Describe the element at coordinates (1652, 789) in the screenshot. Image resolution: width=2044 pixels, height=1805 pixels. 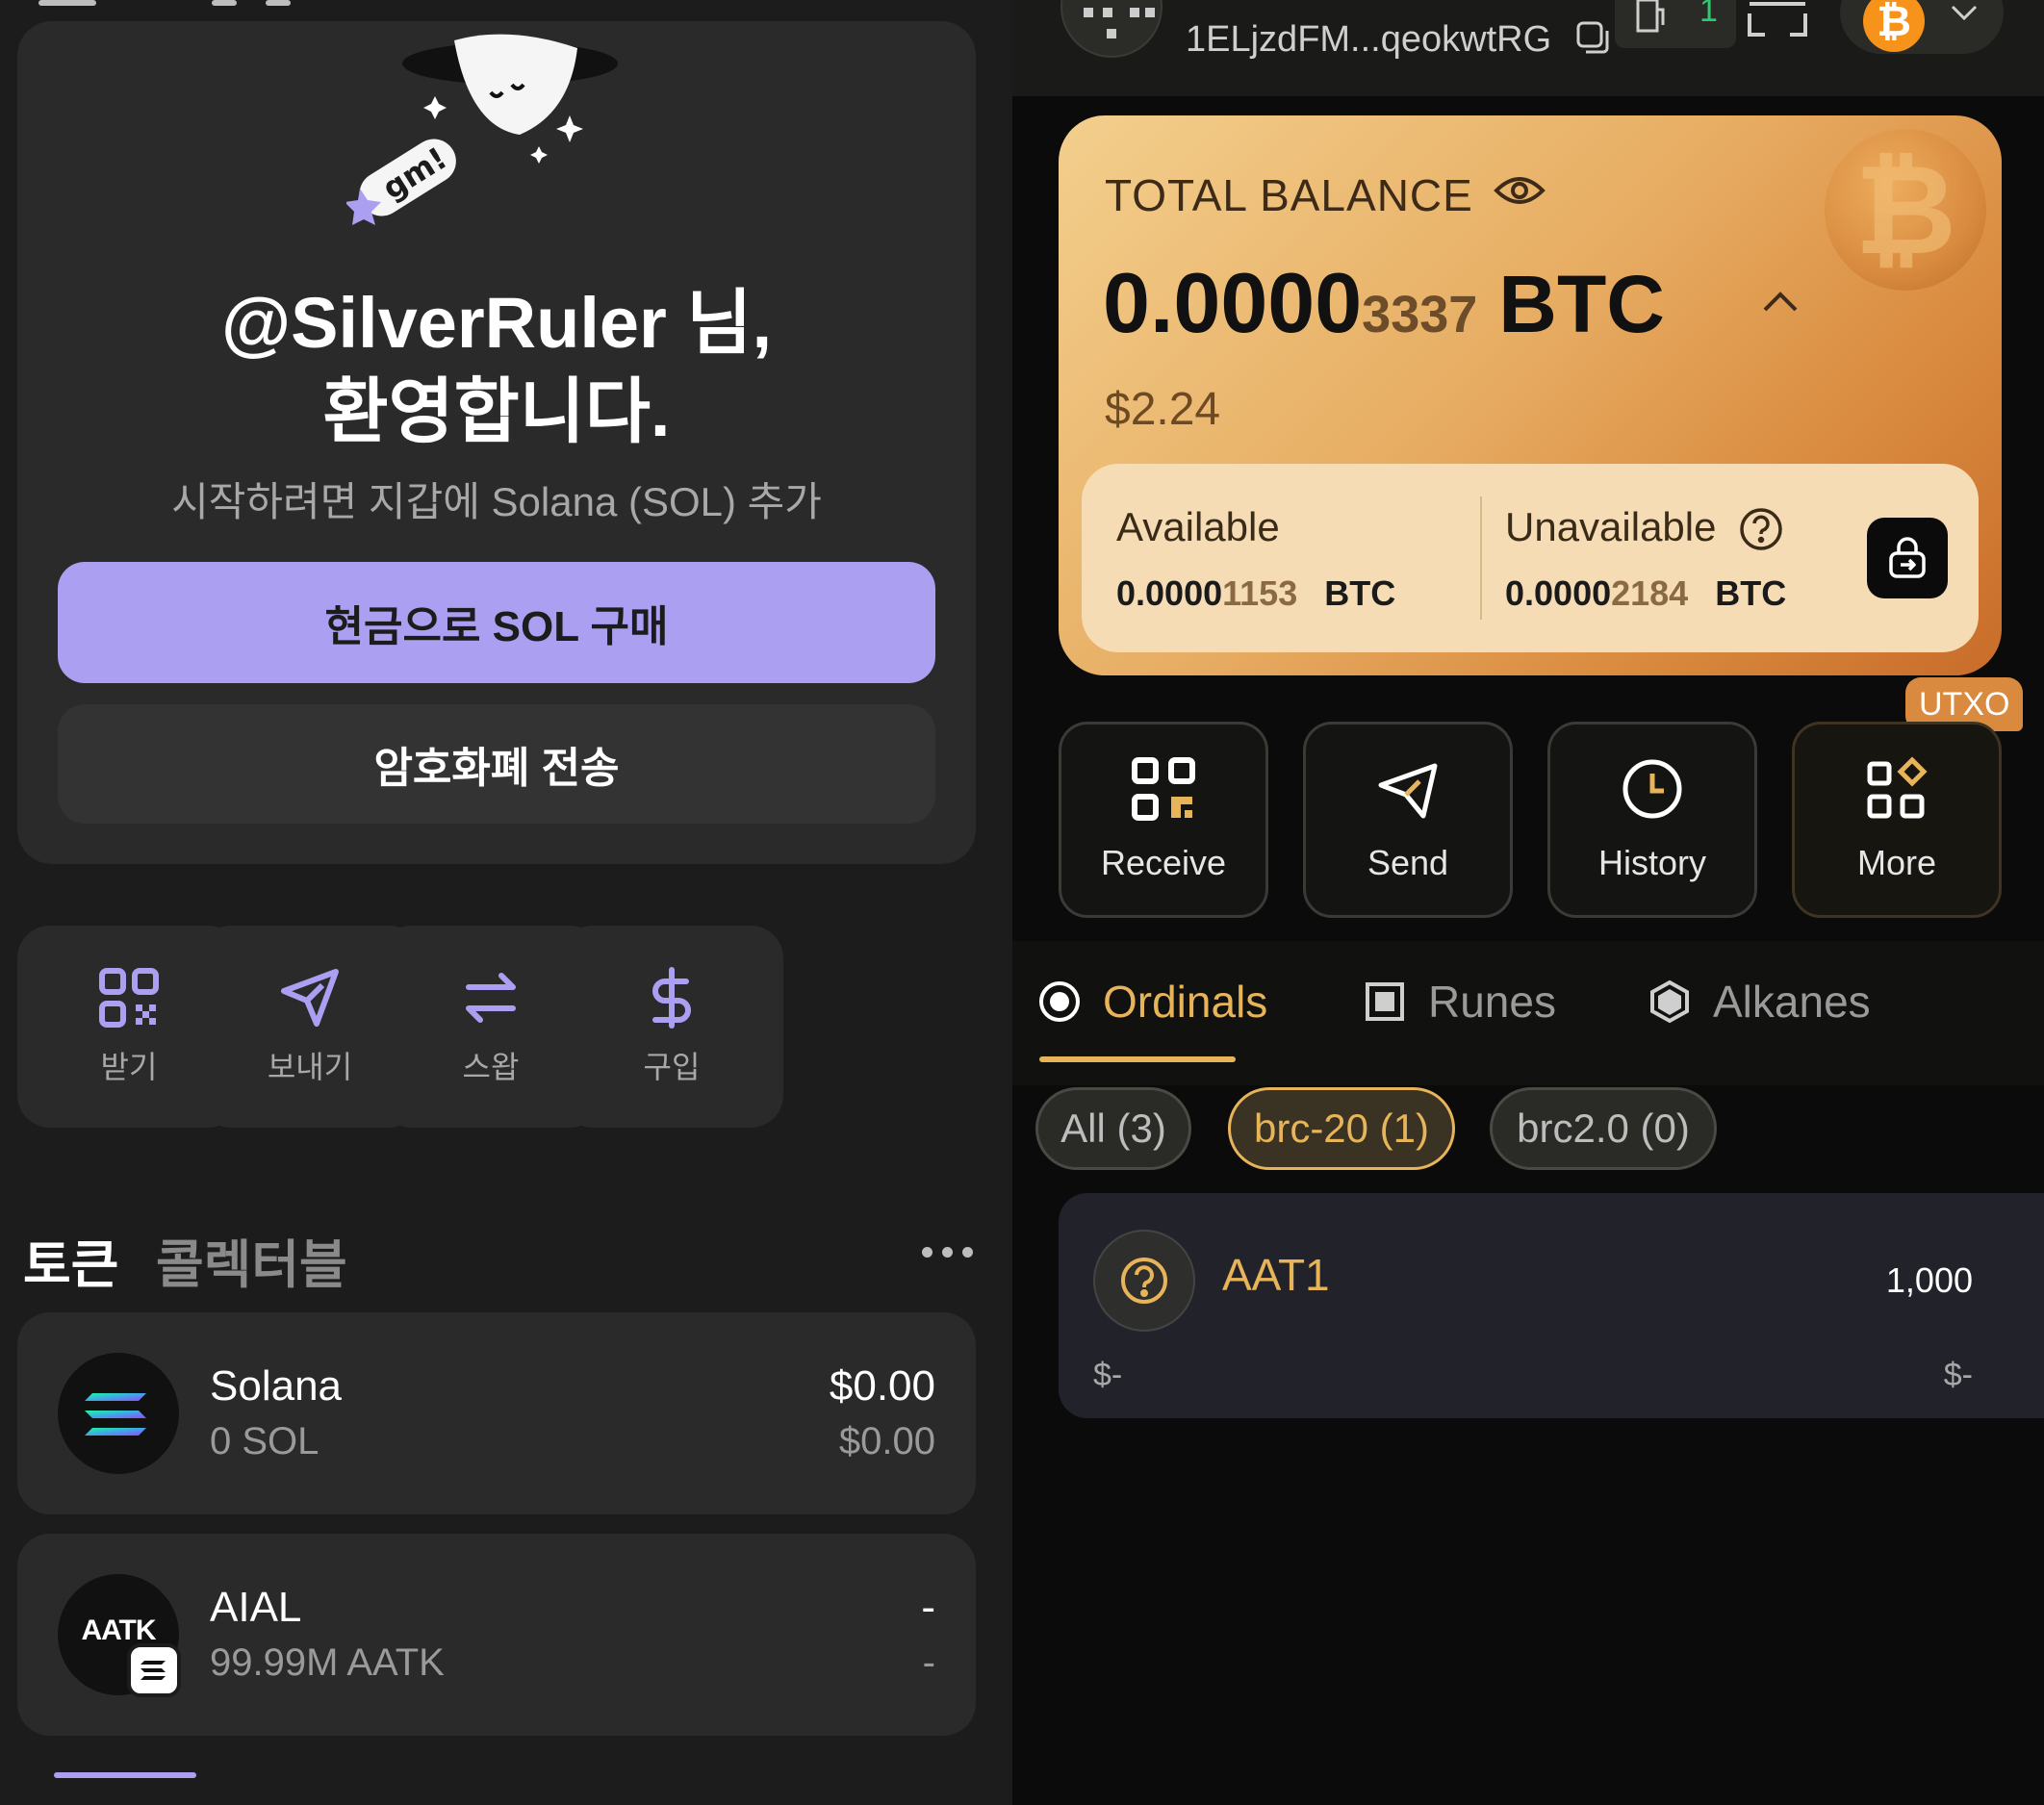
I see `clock-icon` at that location.